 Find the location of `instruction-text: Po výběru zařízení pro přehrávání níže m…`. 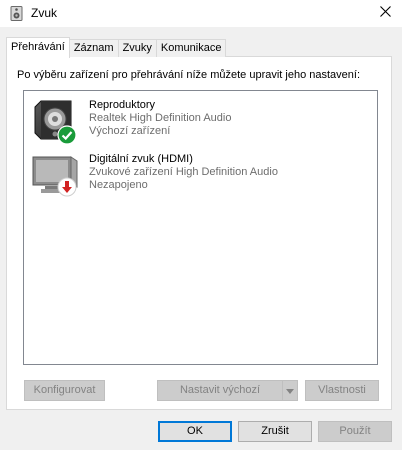

instruction-text: Po výběru zařízení pro přehrávání níže m… is located at coordinates (189, 75).